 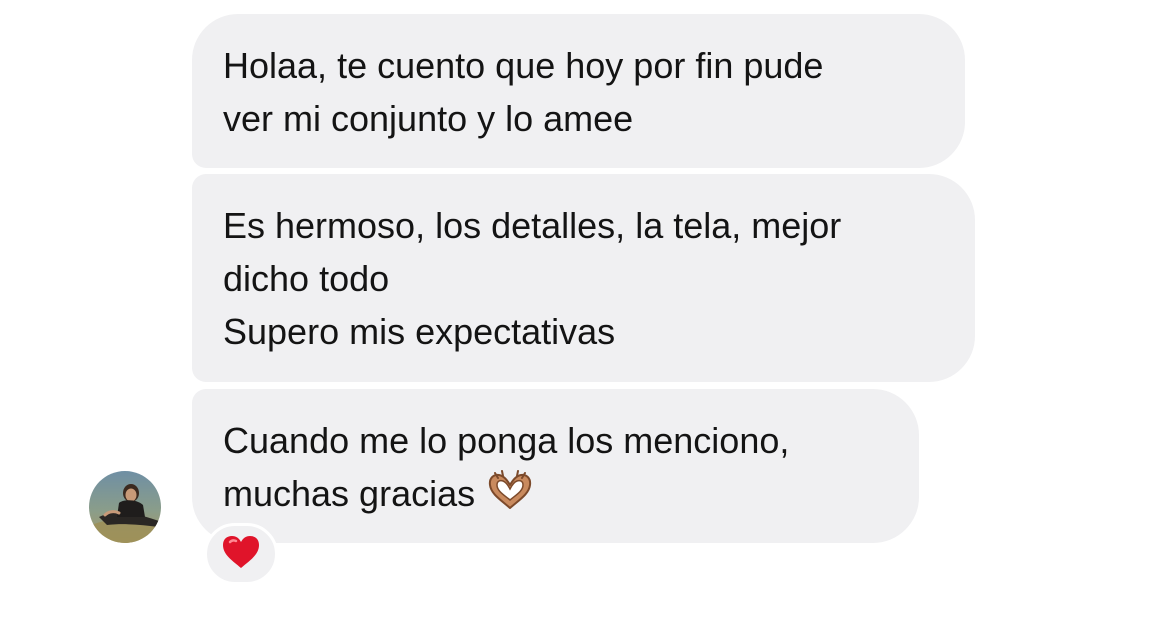 I want to click on message-text-line: muchas gracias, so click(x=555, y=495).